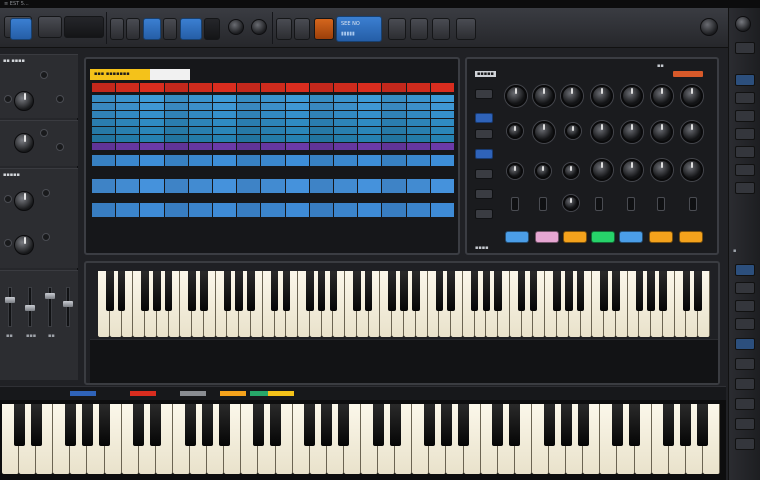 This screenshot has width=760, height=480. I want to click on master-volume-knob, so click(709, 27).